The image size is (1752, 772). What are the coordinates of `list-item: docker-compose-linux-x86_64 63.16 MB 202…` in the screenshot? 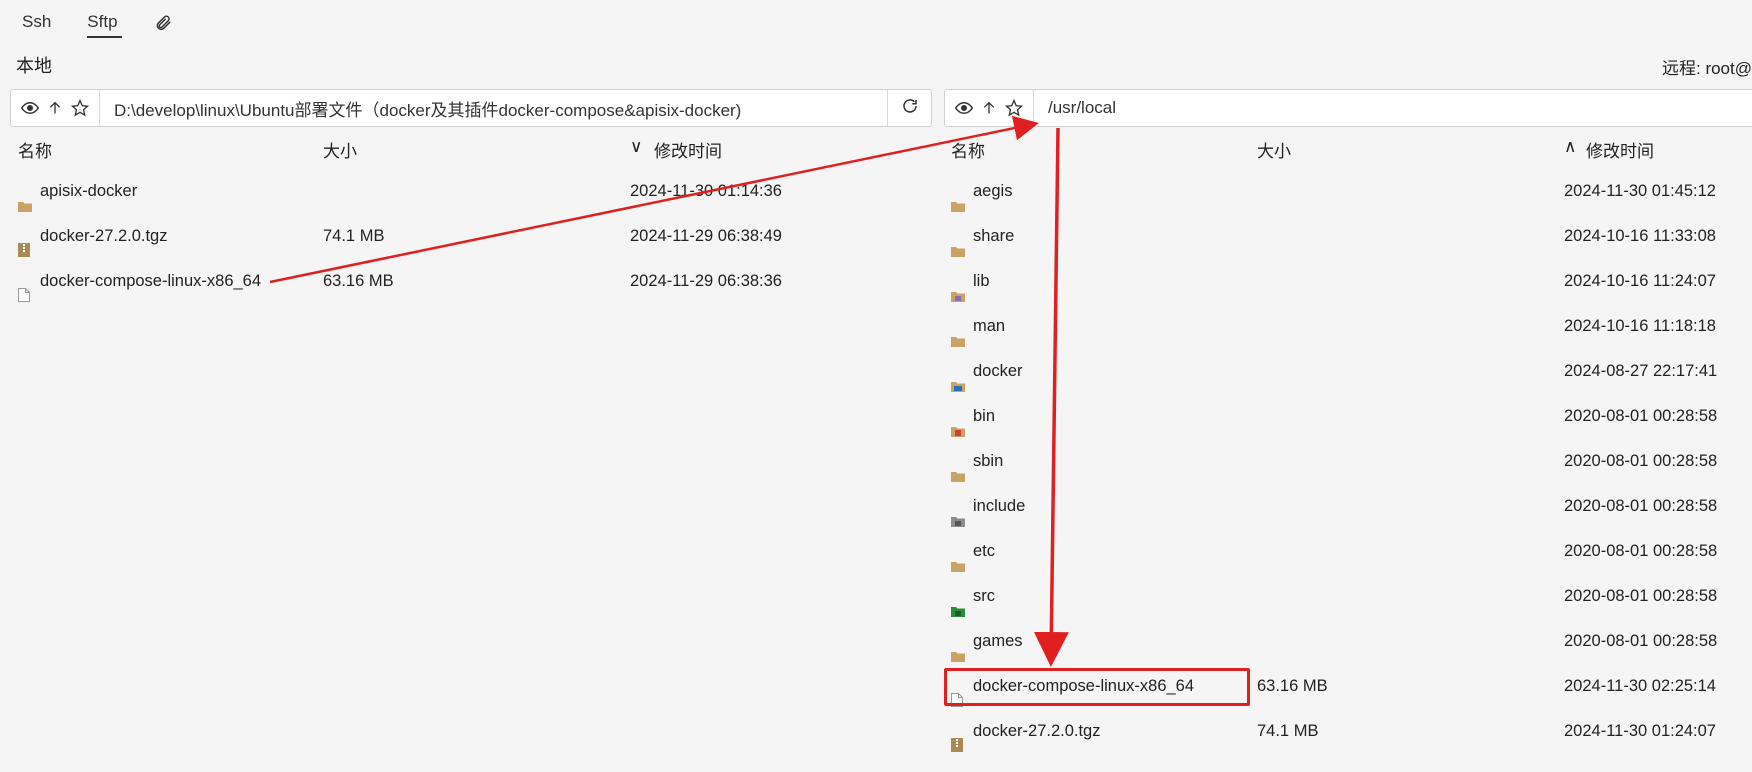 It's located at (465, 281).